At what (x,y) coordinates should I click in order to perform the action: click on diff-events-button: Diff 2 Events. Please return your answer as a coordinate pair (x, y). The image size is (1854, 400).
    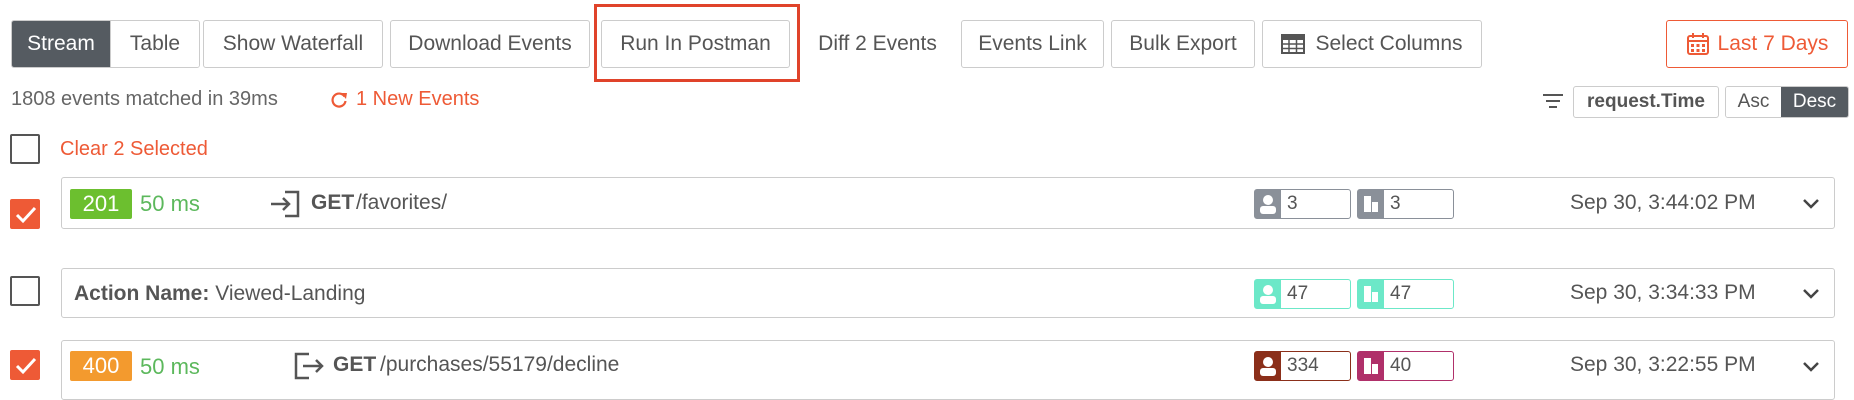
    Looking at the image, I should click on (877, 44).